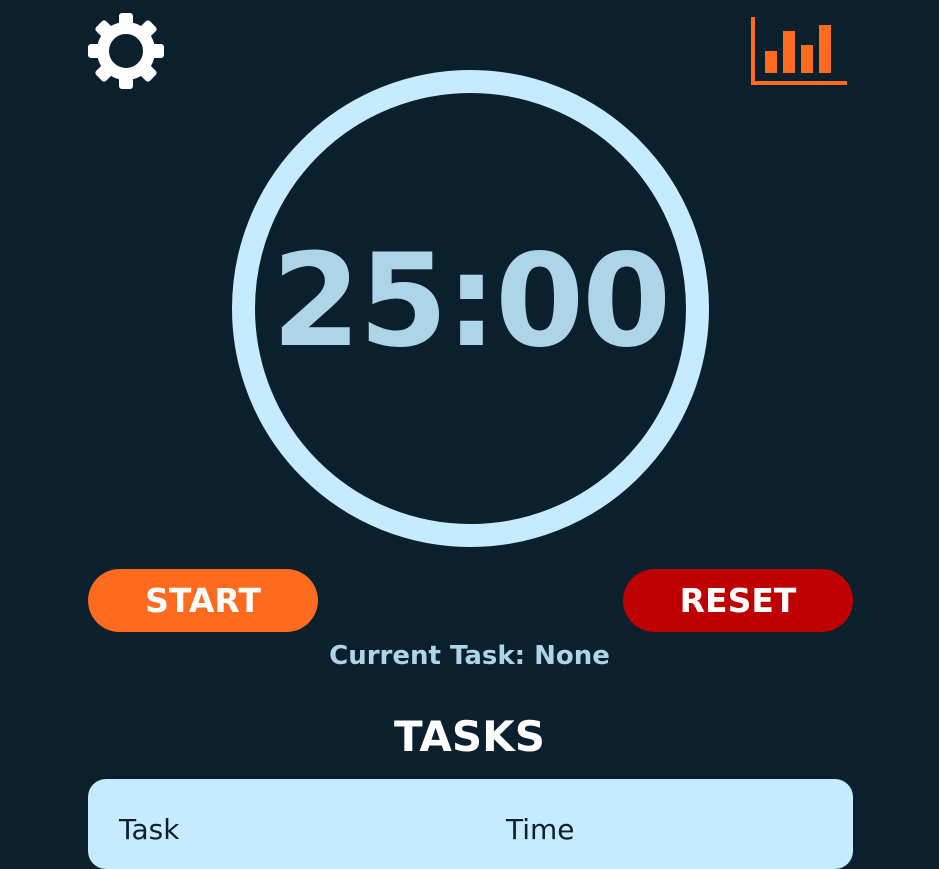 The image size is (939, 869). I want to click on bar-chart-icon, so click(799, 51).